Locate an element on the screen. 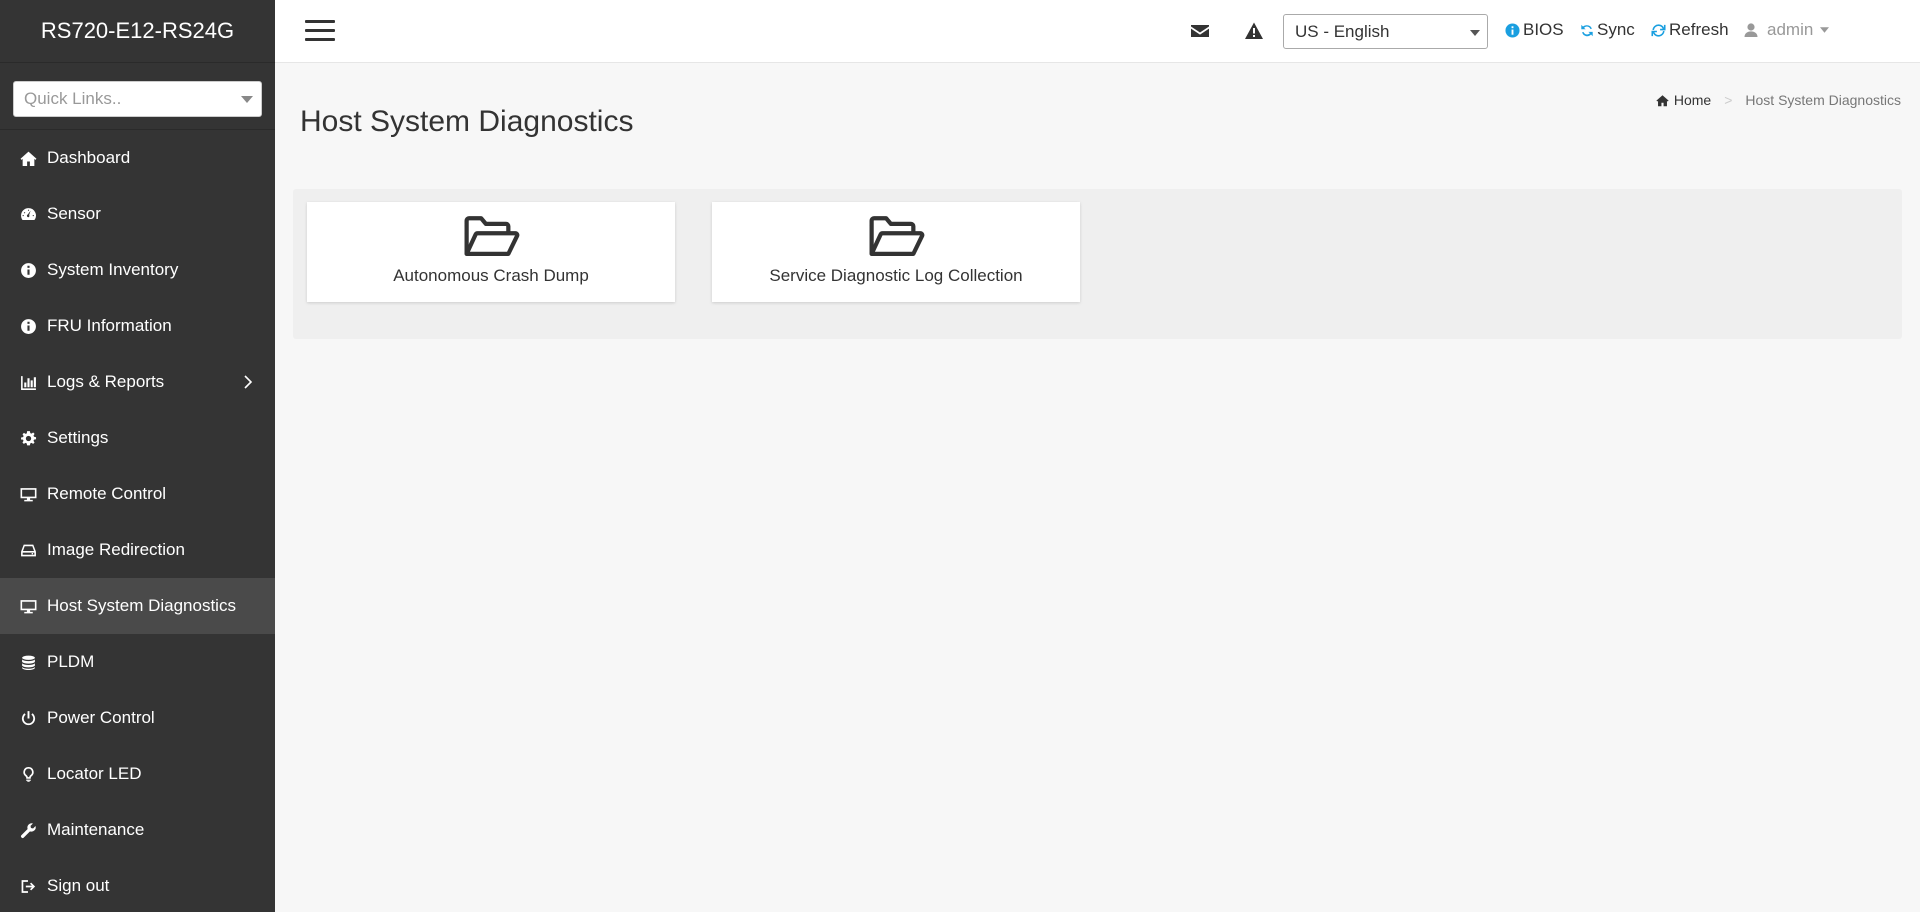  breadcrumb: Home > Host System Diagnostics is located at coordinates (1778, 100).